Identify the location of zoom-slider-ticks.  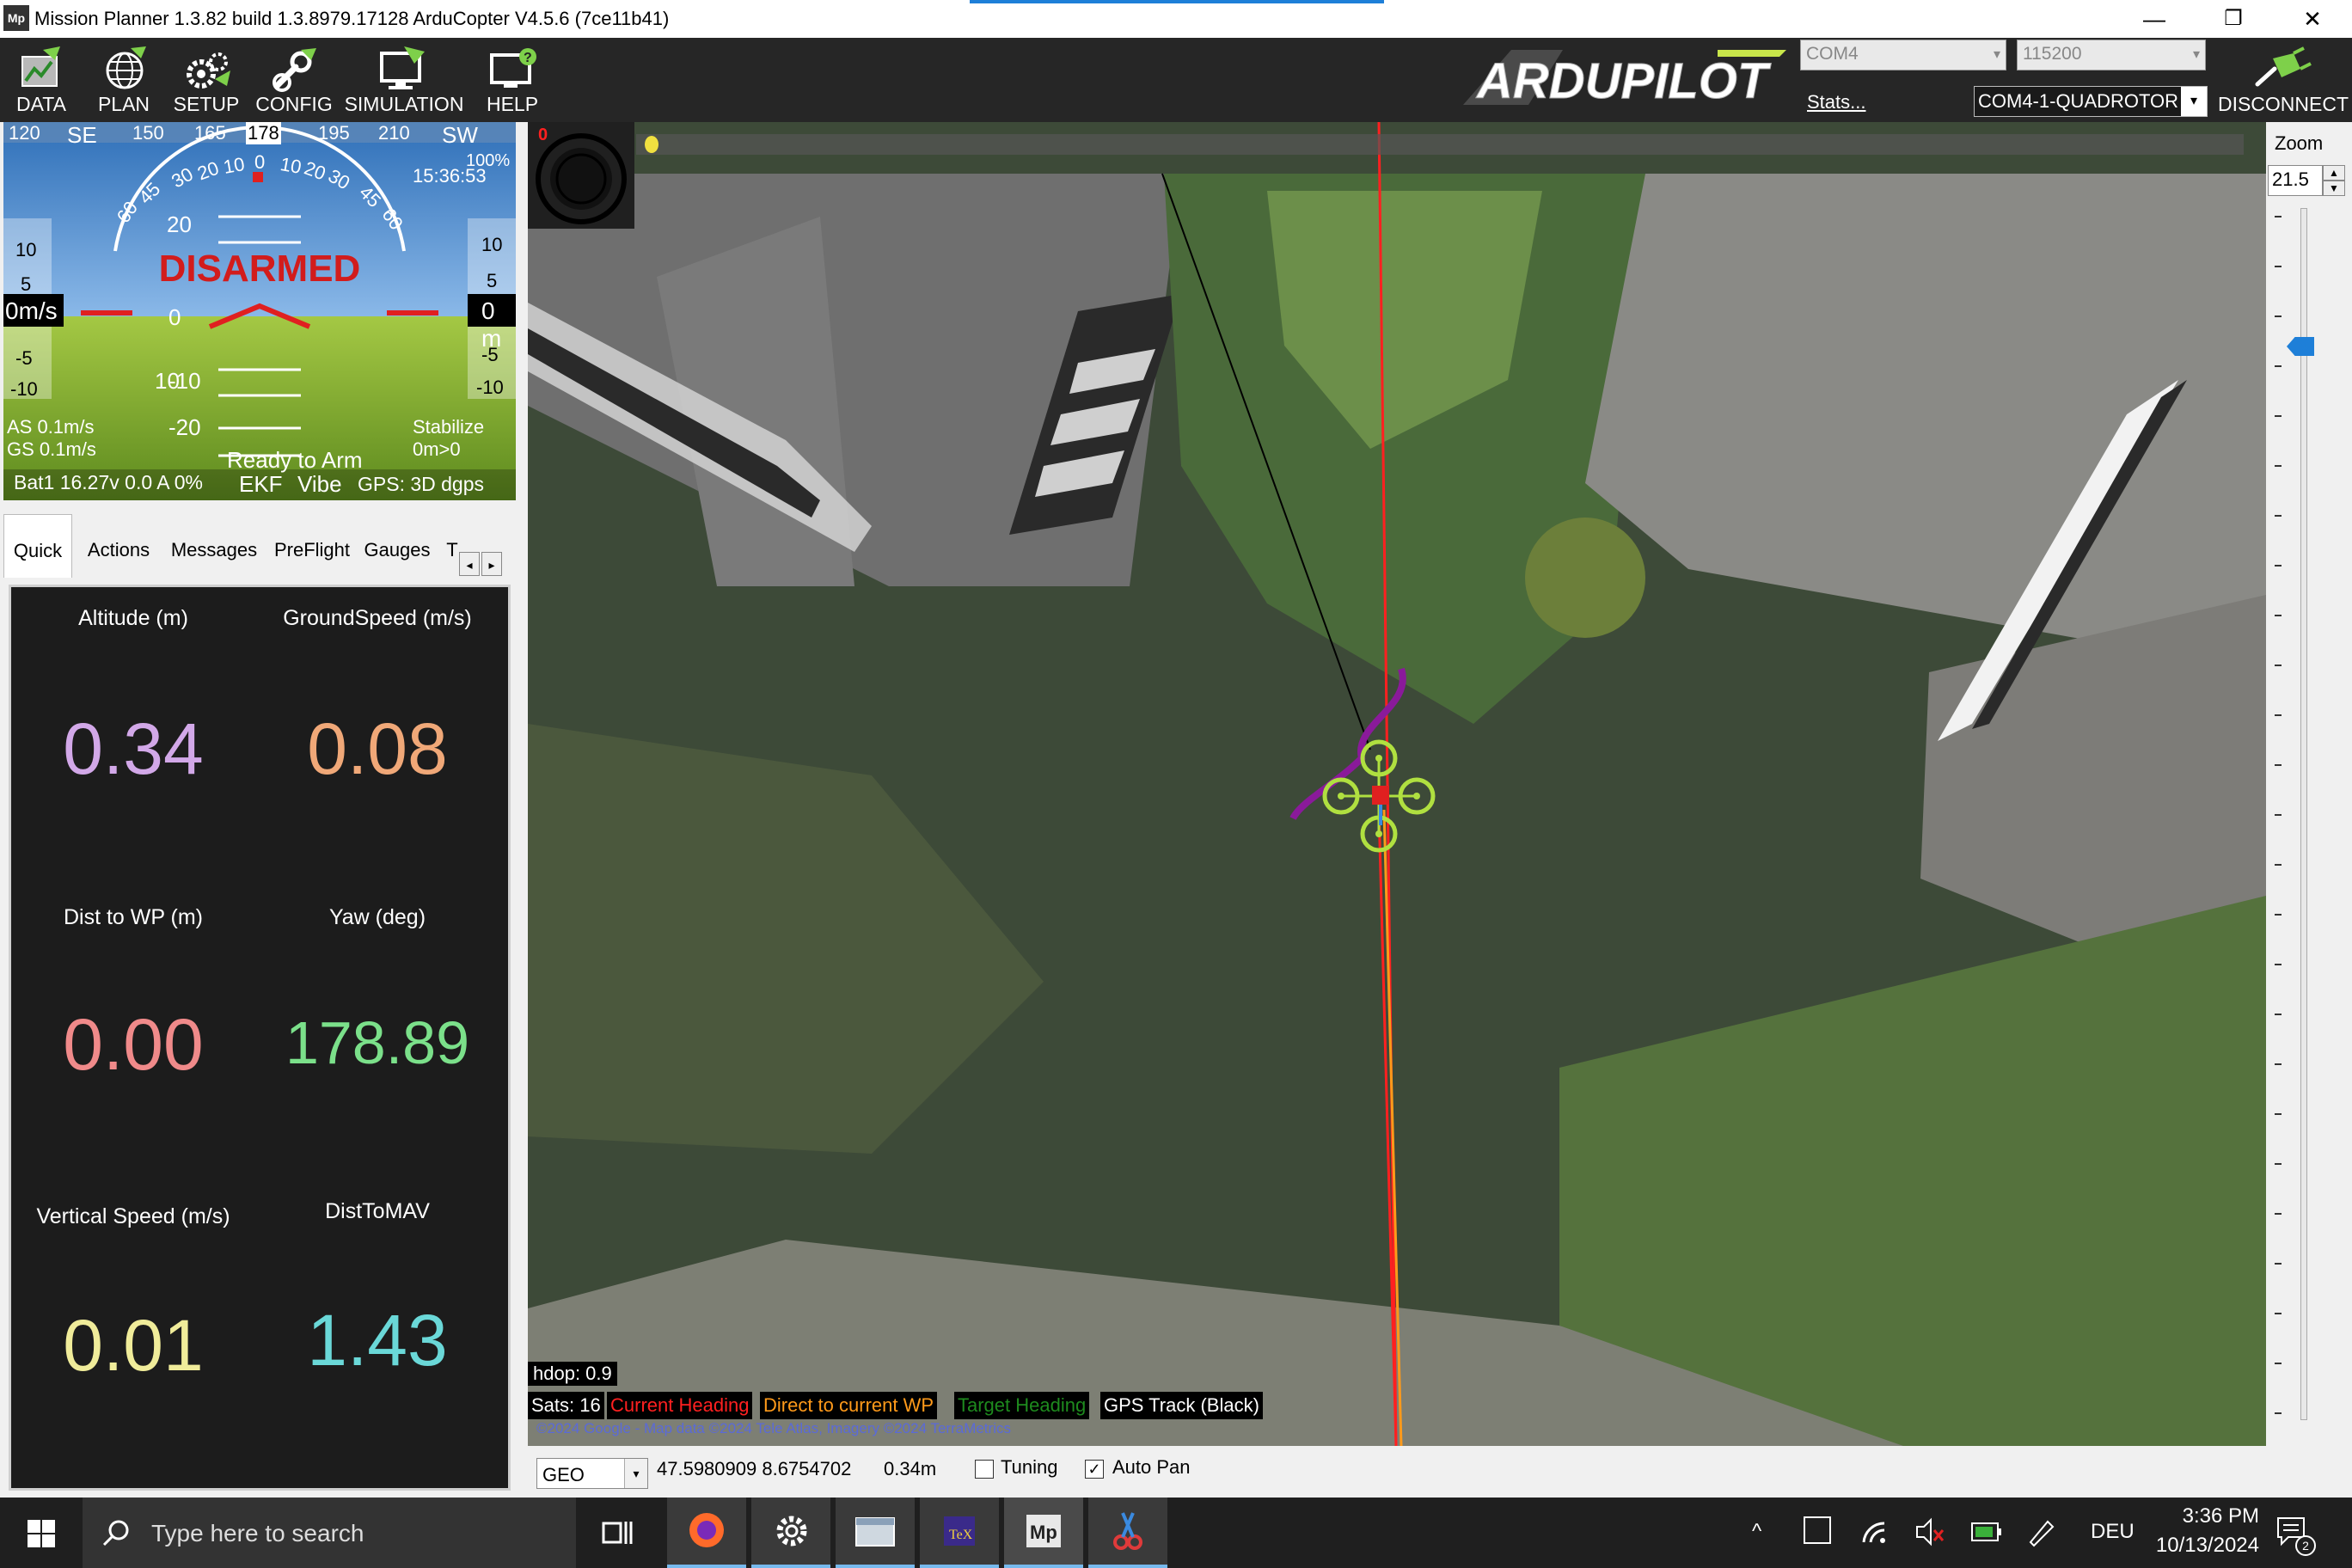
(2278, 815).